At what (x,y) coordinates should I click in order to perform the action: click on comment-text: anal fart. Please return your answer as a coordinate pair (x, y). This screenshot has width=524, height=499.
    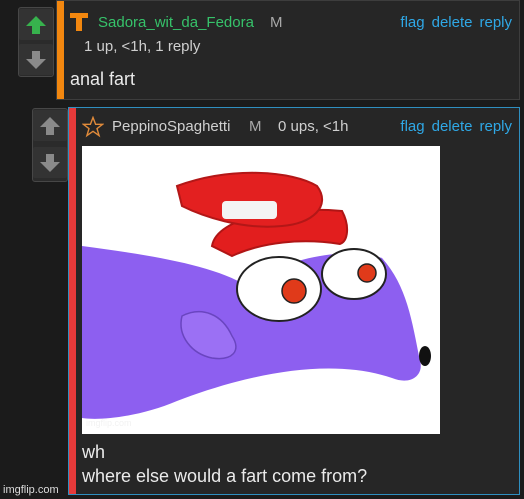
    Looking at the image, I should click on (103, 79).